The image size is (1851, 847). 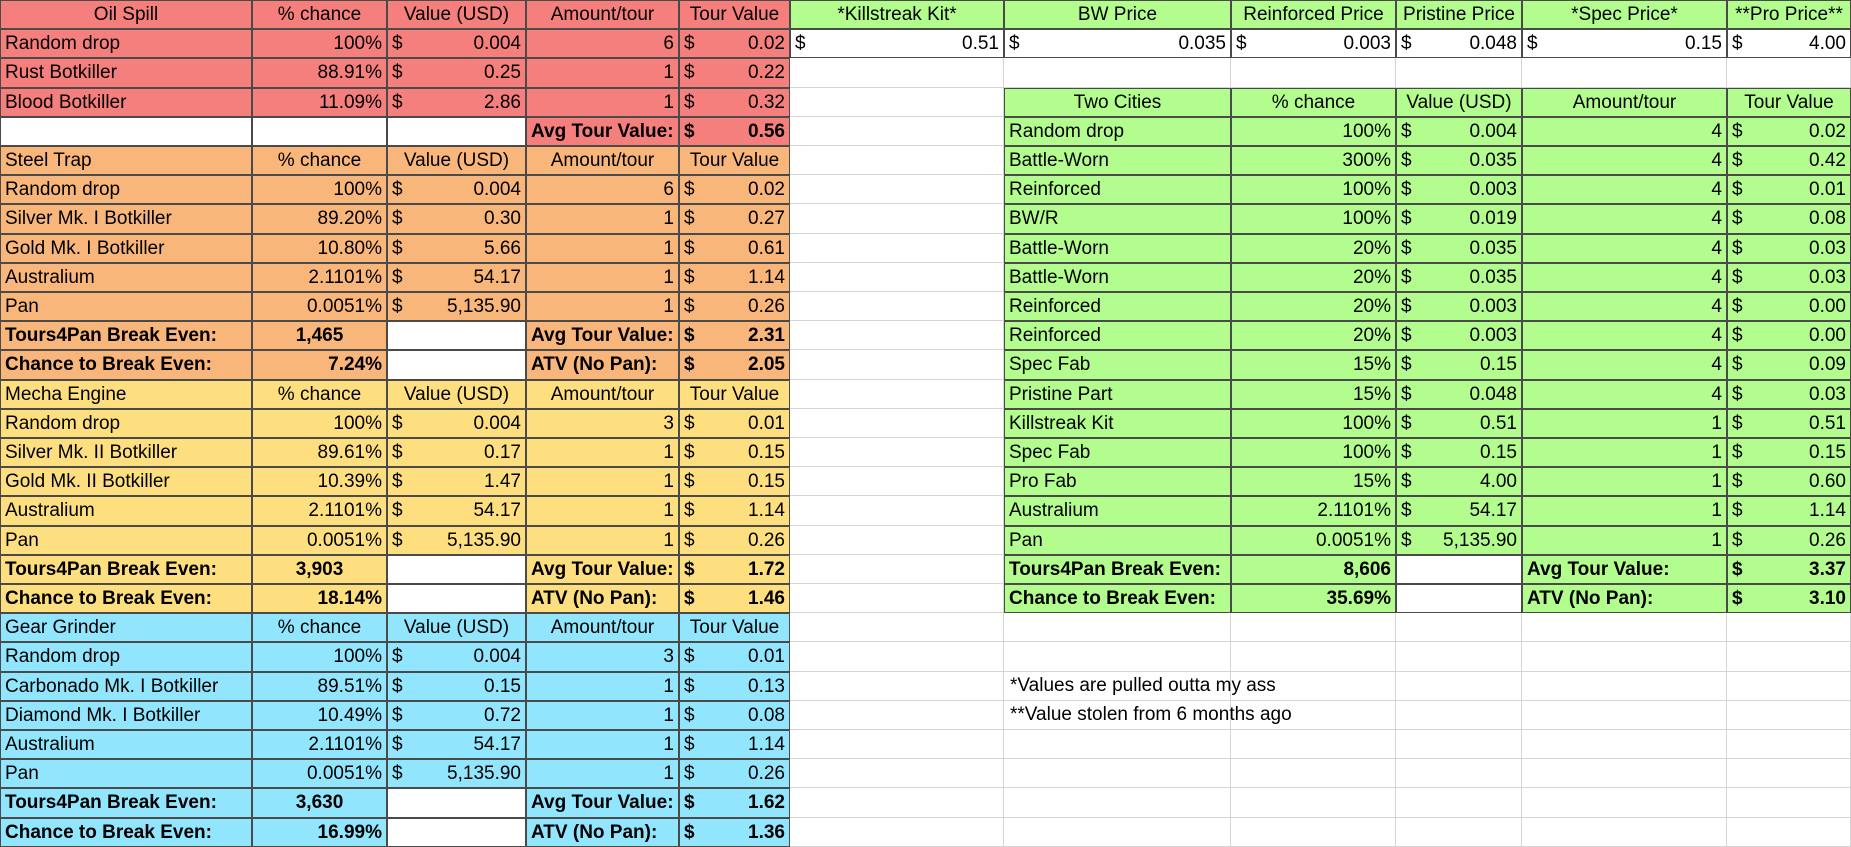 I want to click on two-cities-chance: 100%, so click(x=1313, y=219).